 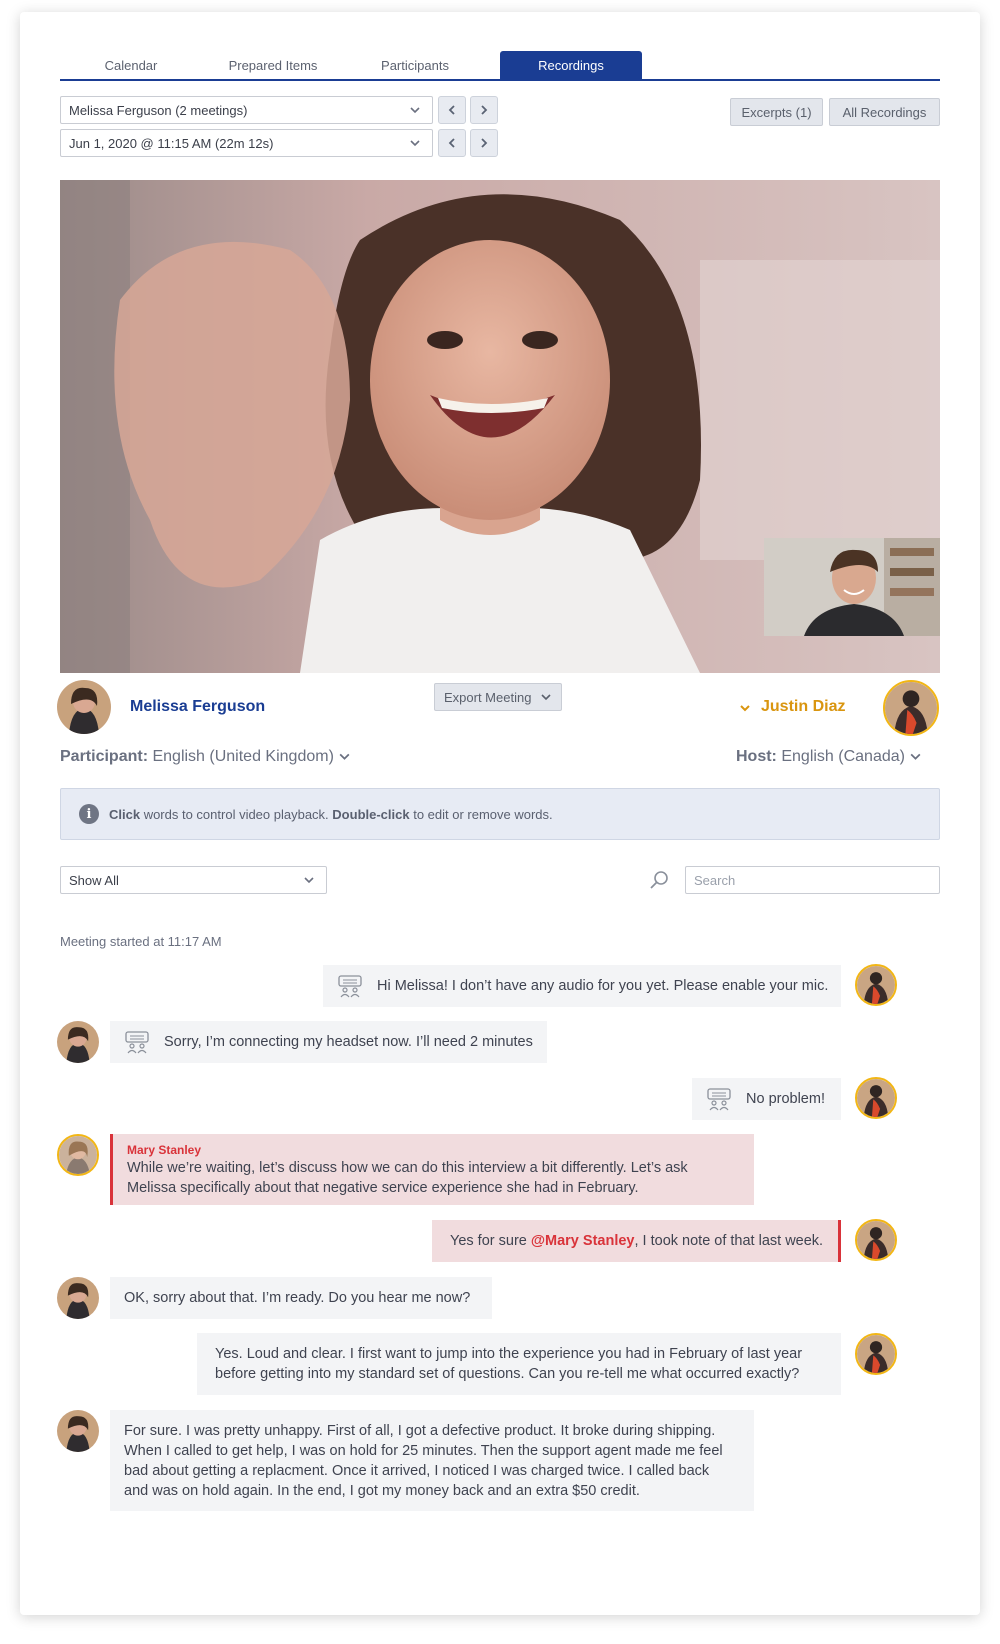 I want to click on meeting-select-value: Jun 1, 2020 @ 11:15 AM (22m 12s), so click(x=171, y=143).